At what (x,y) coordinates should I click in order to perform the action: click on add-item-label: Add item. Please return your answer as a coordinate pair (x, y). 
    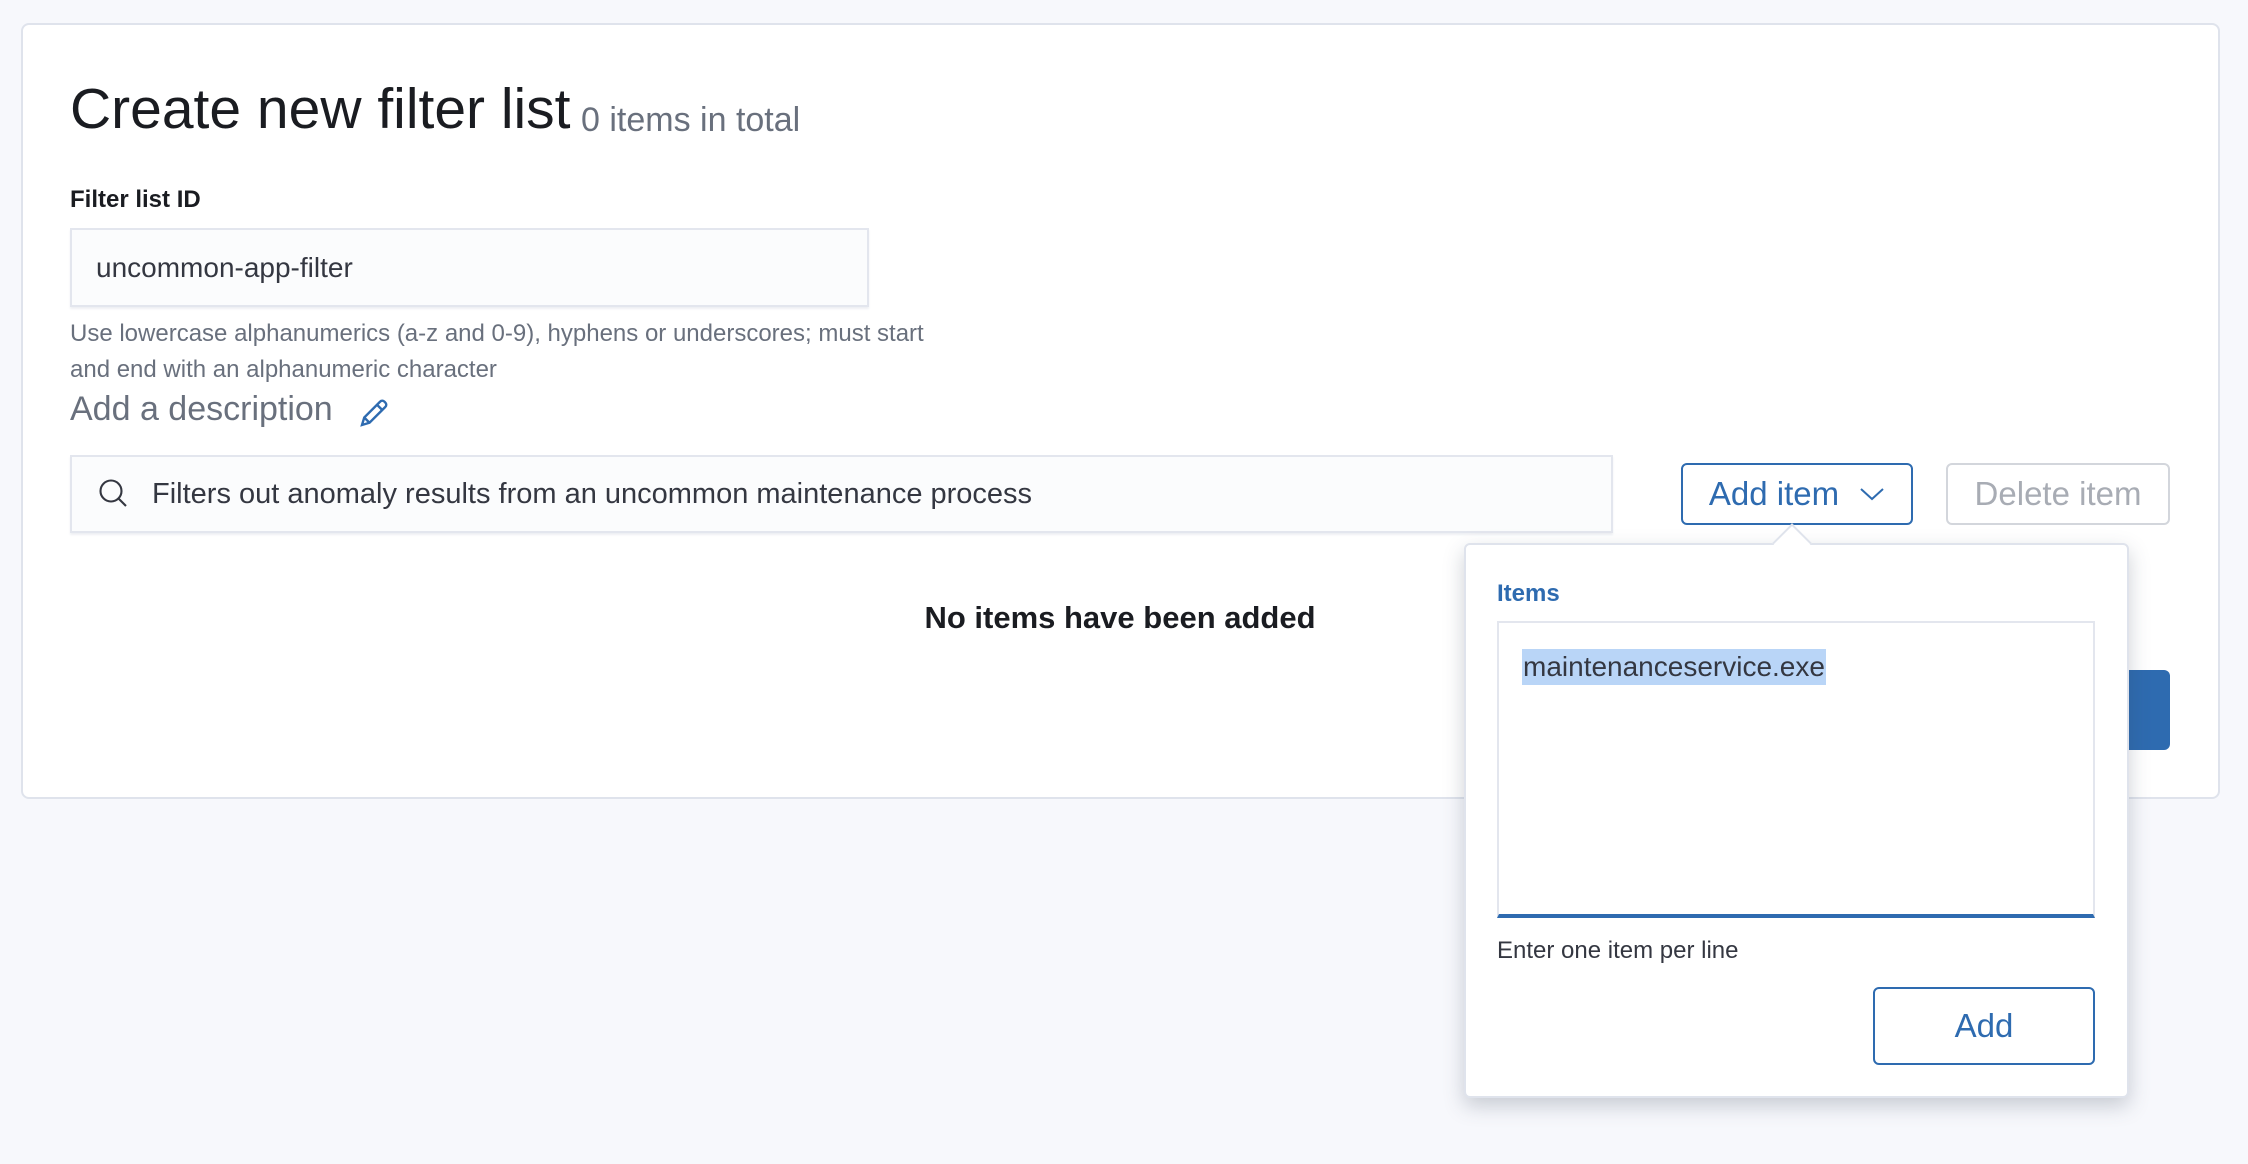
    Looking at the image, I should click on (1774, 493).